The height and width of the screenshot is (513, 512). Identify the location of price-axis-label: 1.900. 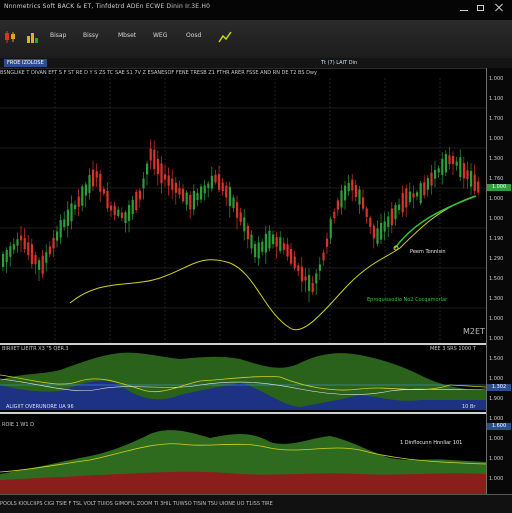
(496, 399).